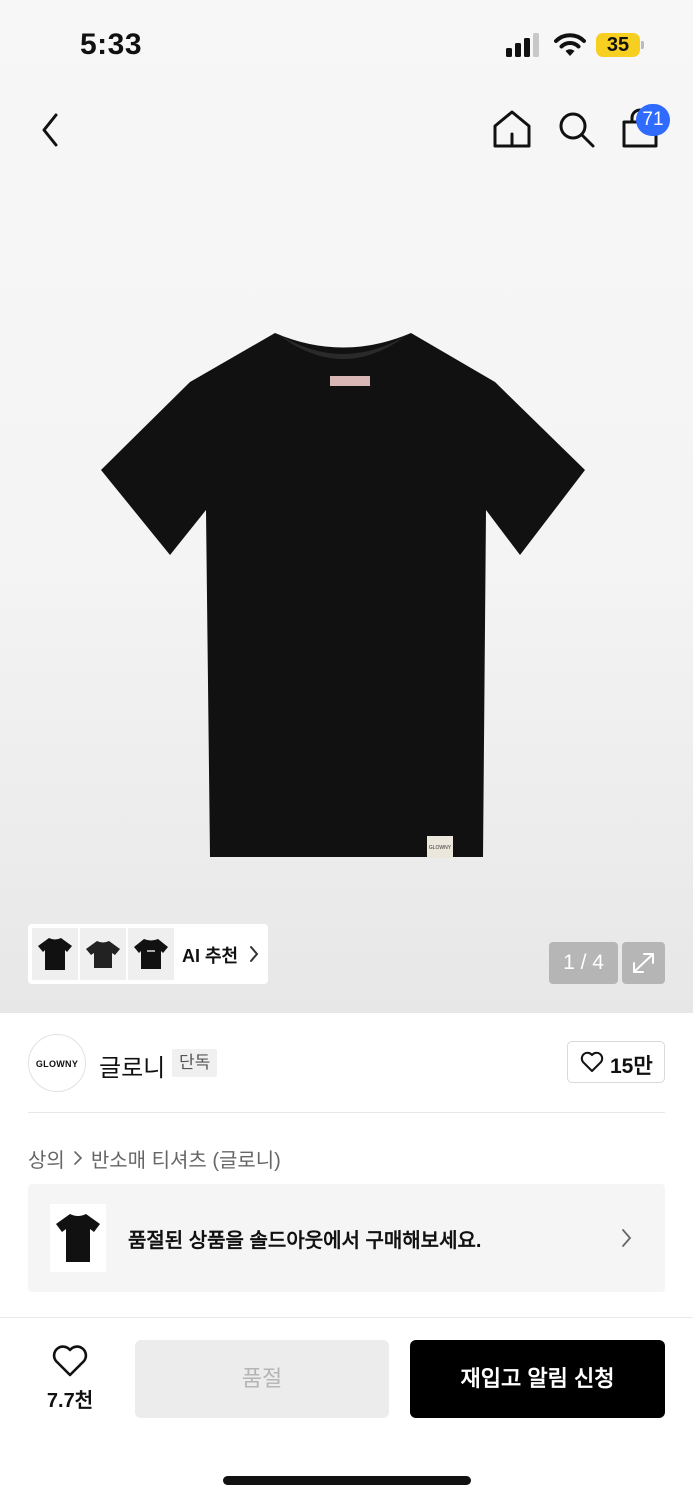  I want to click on breadcrumb: 상의 반소매 티셔츠 (글로니), so click(154, 1158).